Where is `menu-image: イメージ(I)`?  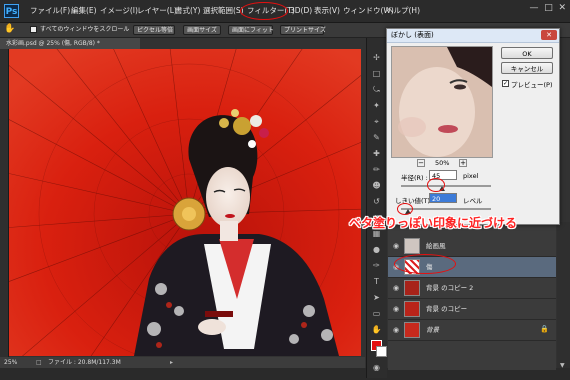 menu-image: イメージ(I) is located at coordinates (119, 11).